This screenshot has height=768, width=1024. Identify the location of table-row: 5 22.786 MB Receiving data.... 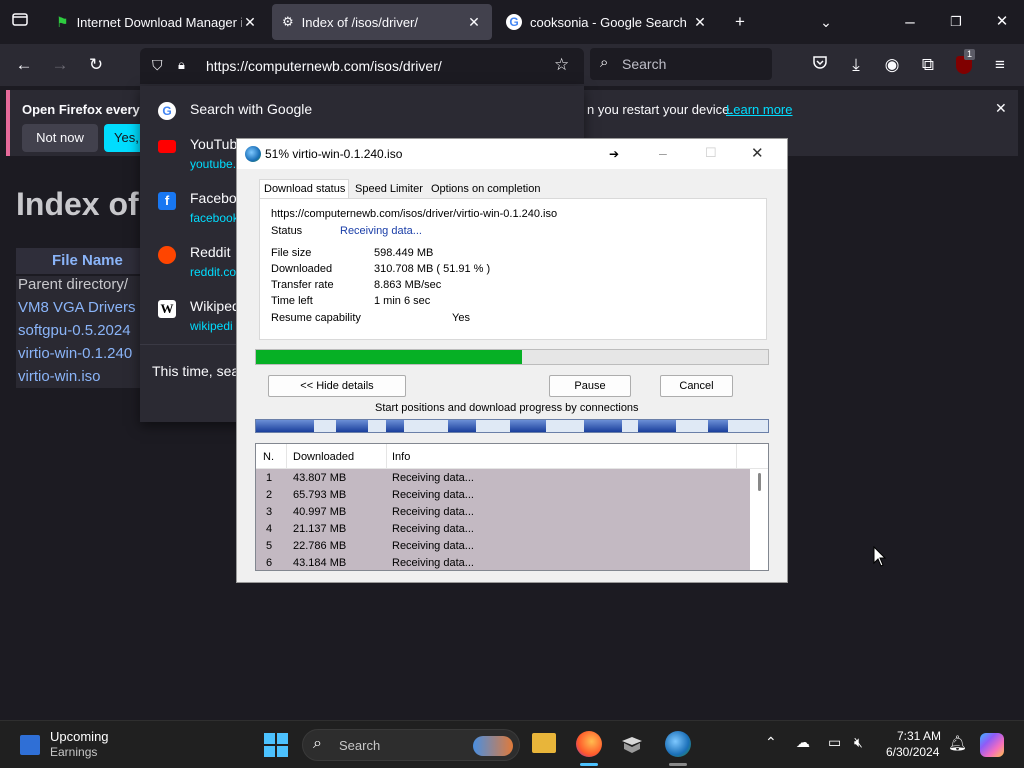
(503, 546).